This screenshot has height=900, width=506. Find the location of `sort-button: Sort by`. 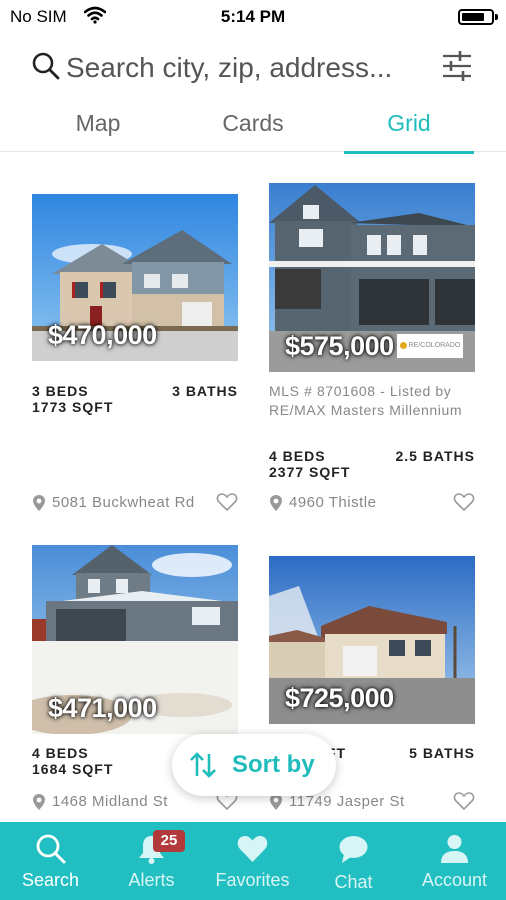

sort-button: Sort by is located at coordinates (254, 765).